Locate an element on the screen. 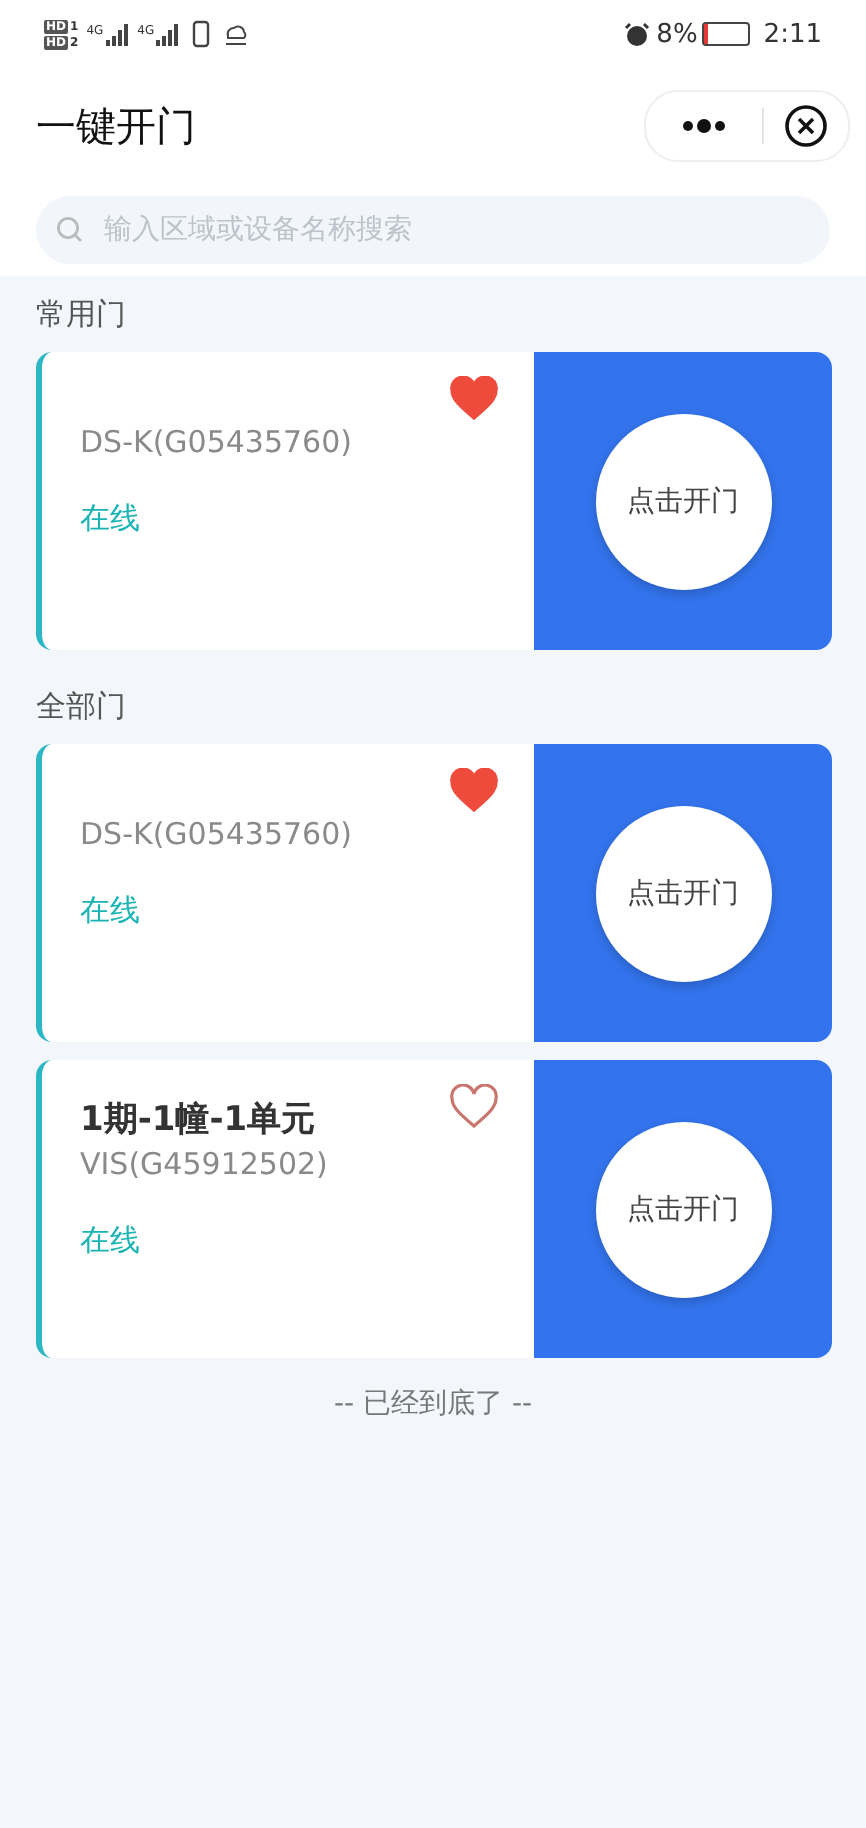 This screenshot has height=1828, width=866. end-of-list-text: -- 已经到底了 -- is located at coordinates (433, 1404).